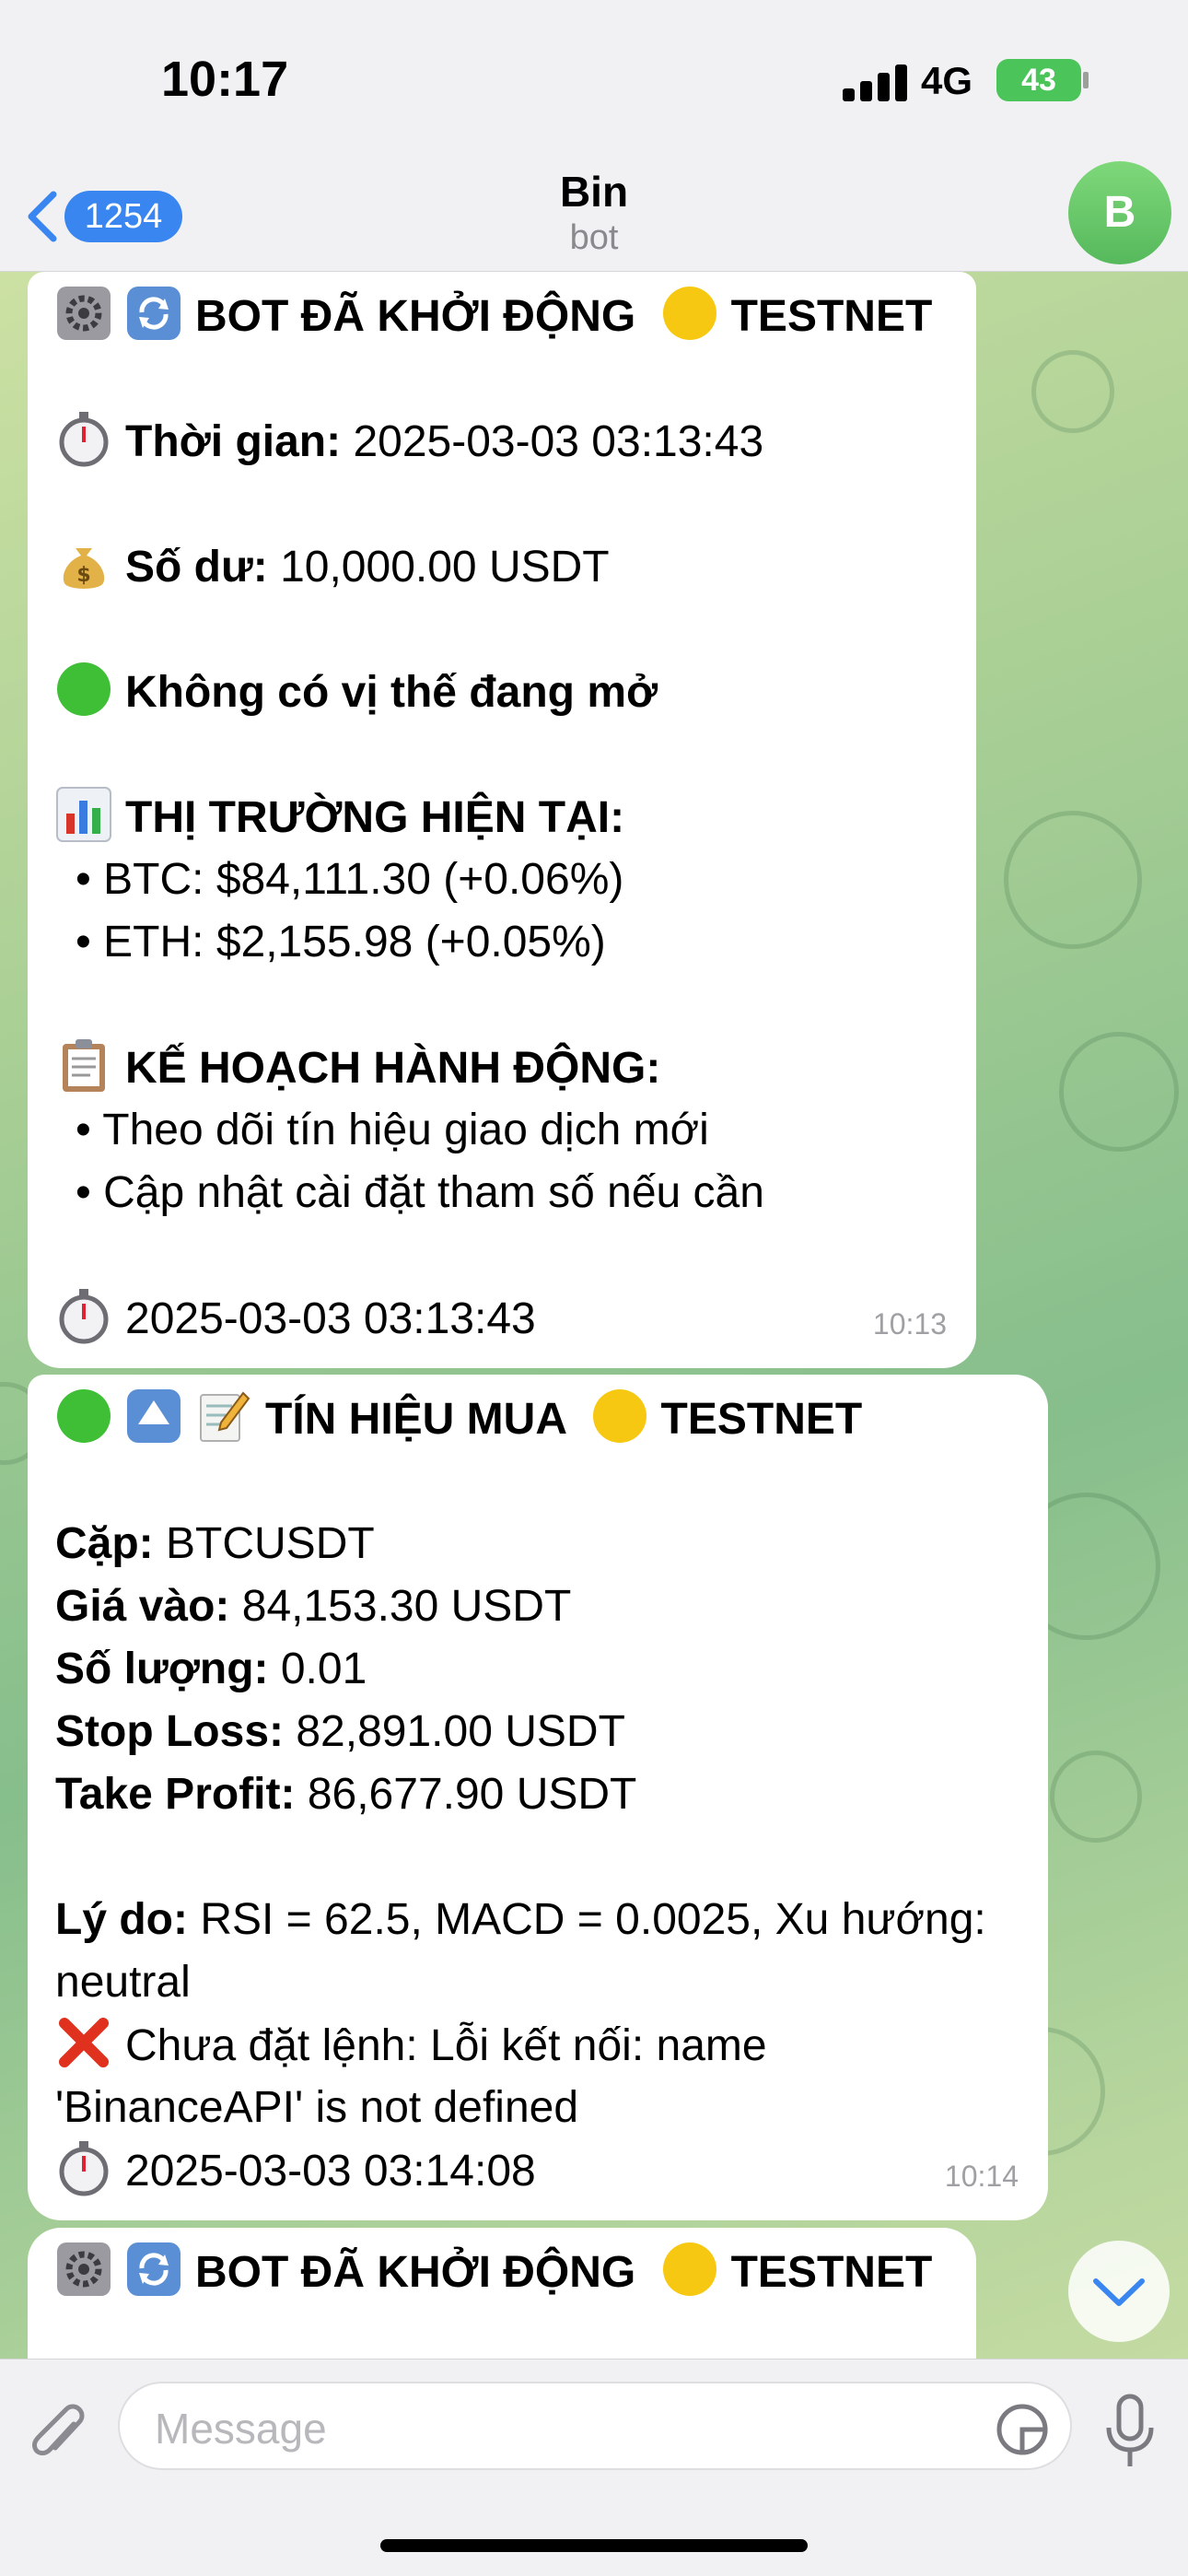  Describe the element at coordinates (947, 80) in the screenshot. I see `network-type: 4G` at that location.